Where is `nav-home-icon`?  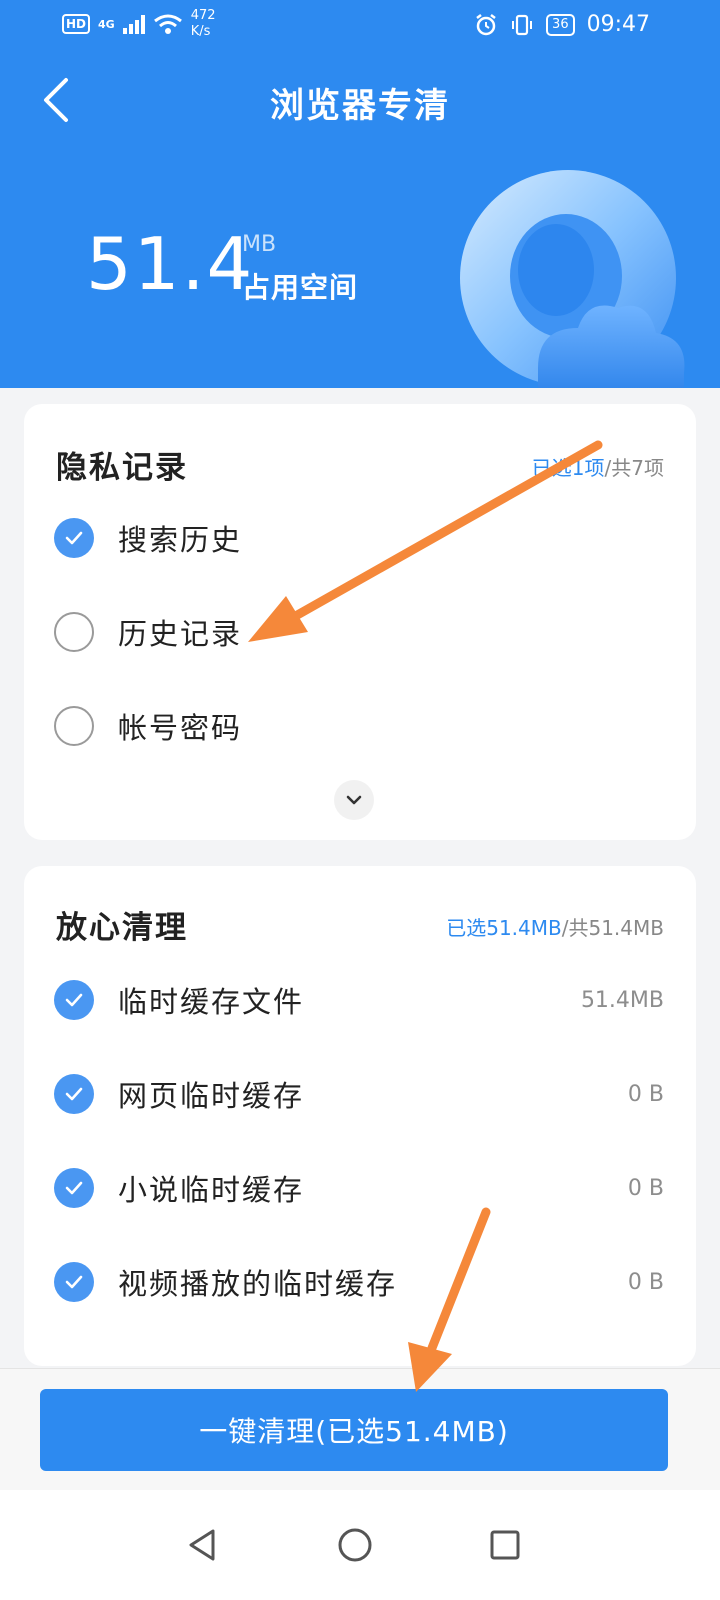 nav-home-icon is located at coordinates (355, 1545).